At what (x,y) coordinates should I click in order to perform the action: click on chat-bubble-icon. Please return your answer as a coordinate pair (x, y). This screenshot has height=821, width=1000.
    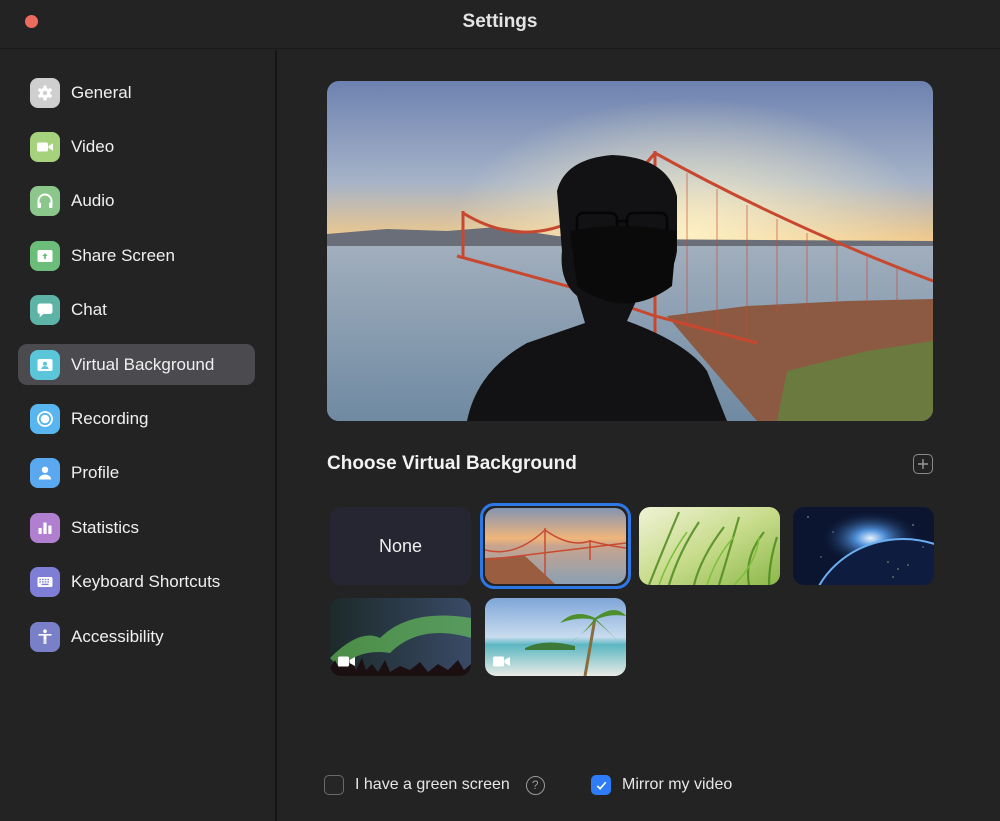
    Looking at the image, I should click on (45, 309).